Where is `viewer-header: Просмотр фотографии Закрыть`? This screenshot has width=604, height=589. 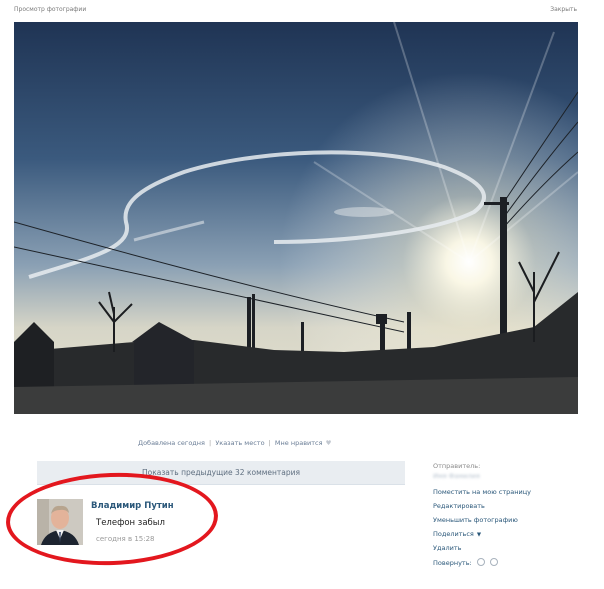
viewer-header: Просмотр фотографии Закрыть is located at coordinates (302, 10).